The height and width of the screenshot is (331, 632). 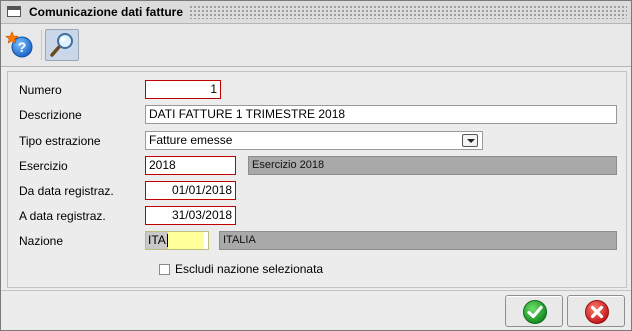 What do you see at coordinates (14, 11) in the screenshot?
I see `window-icon` at bounding box center [14, 11].